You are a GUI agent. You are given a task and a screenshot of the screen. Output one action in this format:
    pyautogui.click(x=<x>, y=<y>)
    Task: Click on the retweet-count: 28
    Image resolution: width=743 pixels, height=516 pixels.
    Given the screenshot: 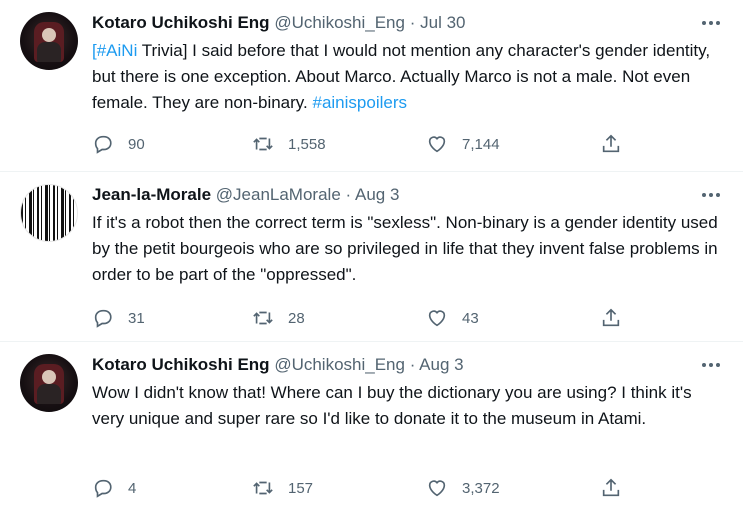 What is the action you would take?
    pyautogui.click(x=296, y=318)
    